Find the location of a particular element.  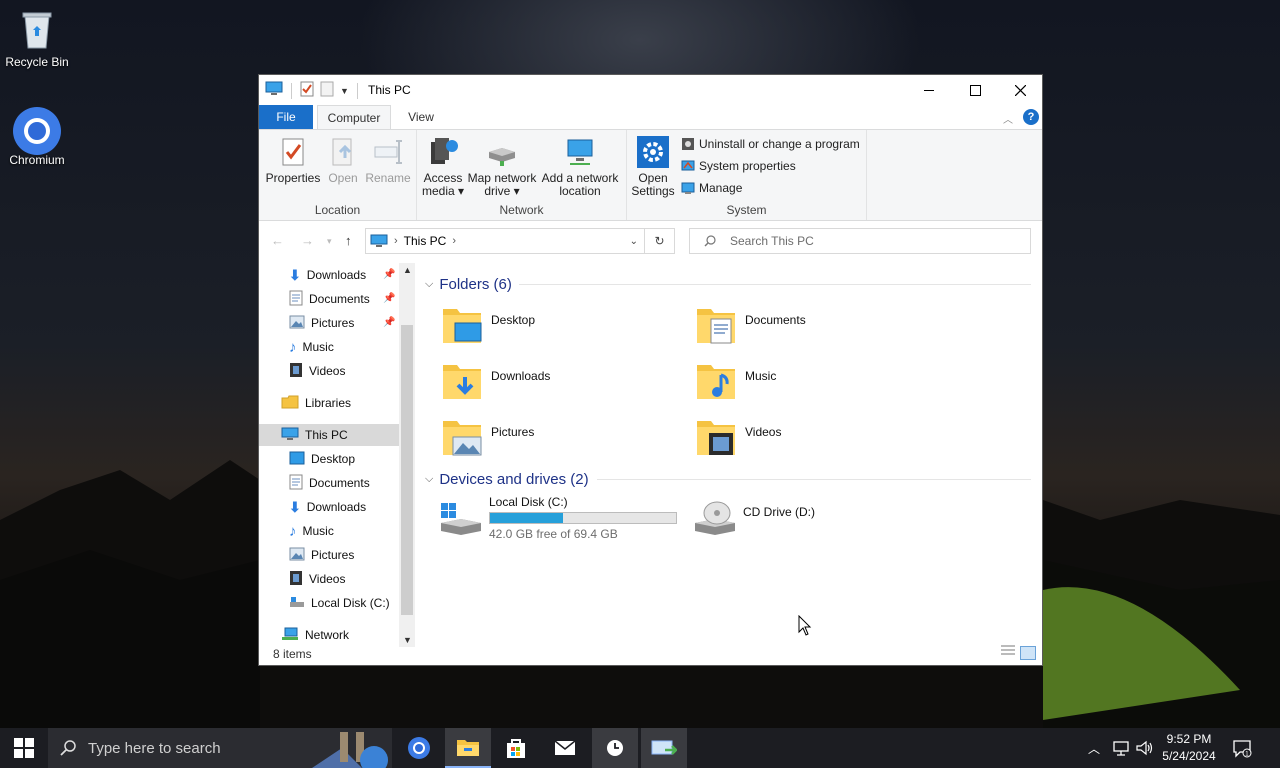

nav-item-network: Network is located at coordinates (315, 635).